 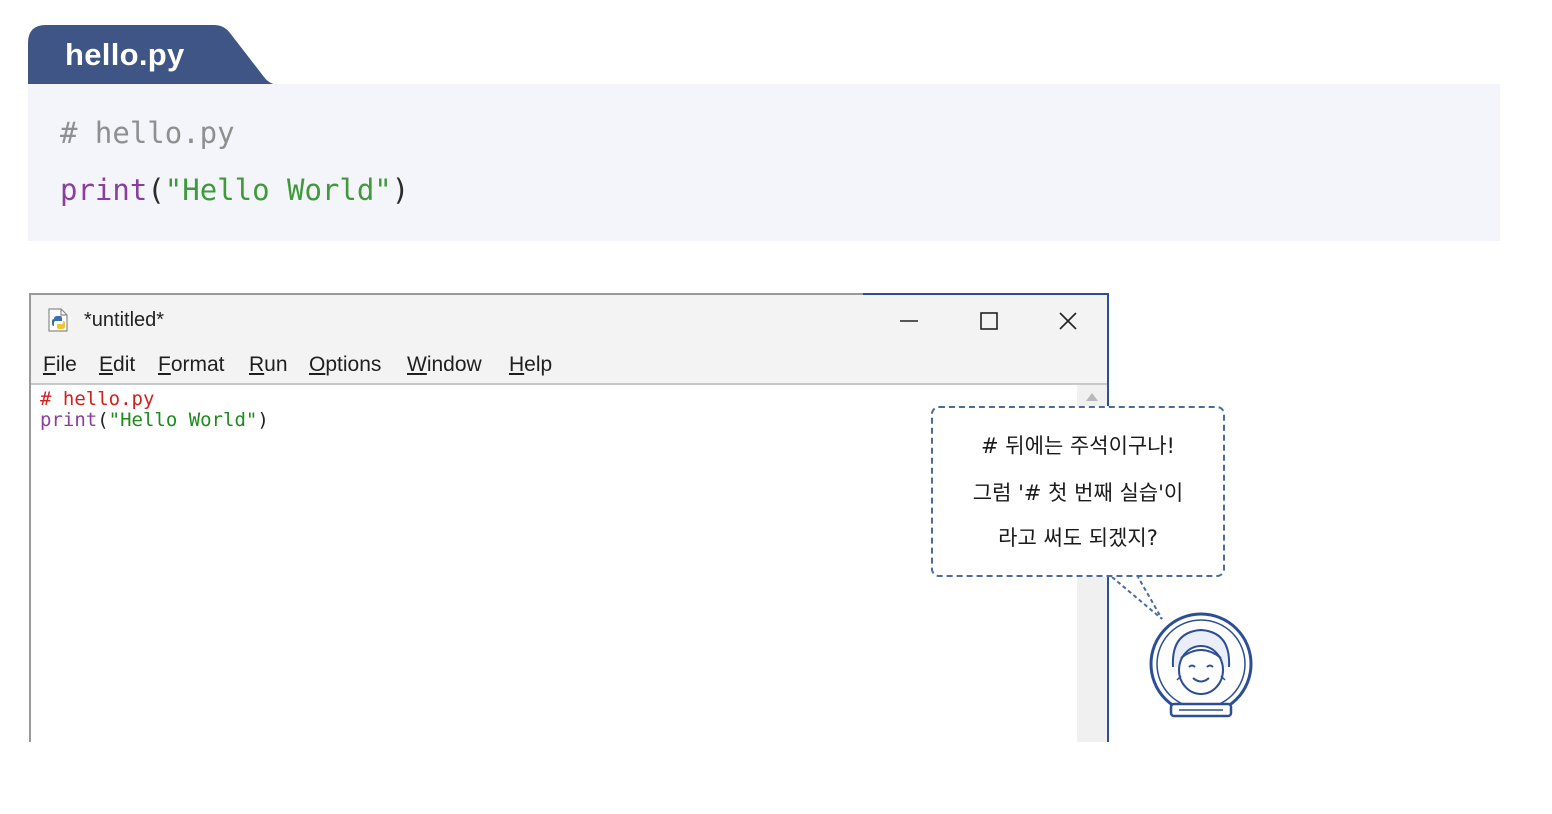 I want to click on bubble-line-2: 그럼 '# 첫 번째 실습'이, so click(x=1078, y=493).